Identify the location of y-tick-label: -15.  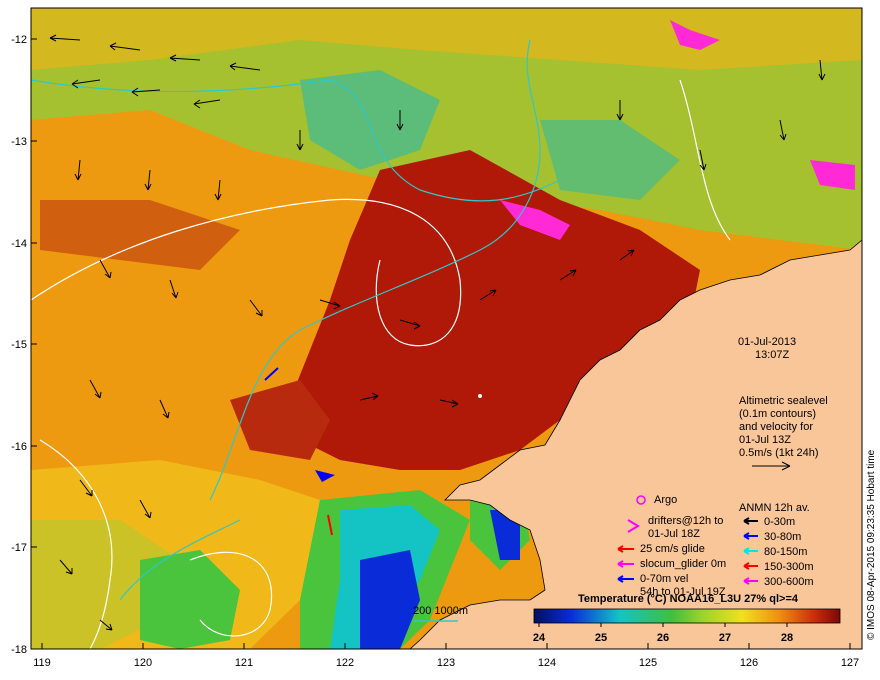
(19, 345).